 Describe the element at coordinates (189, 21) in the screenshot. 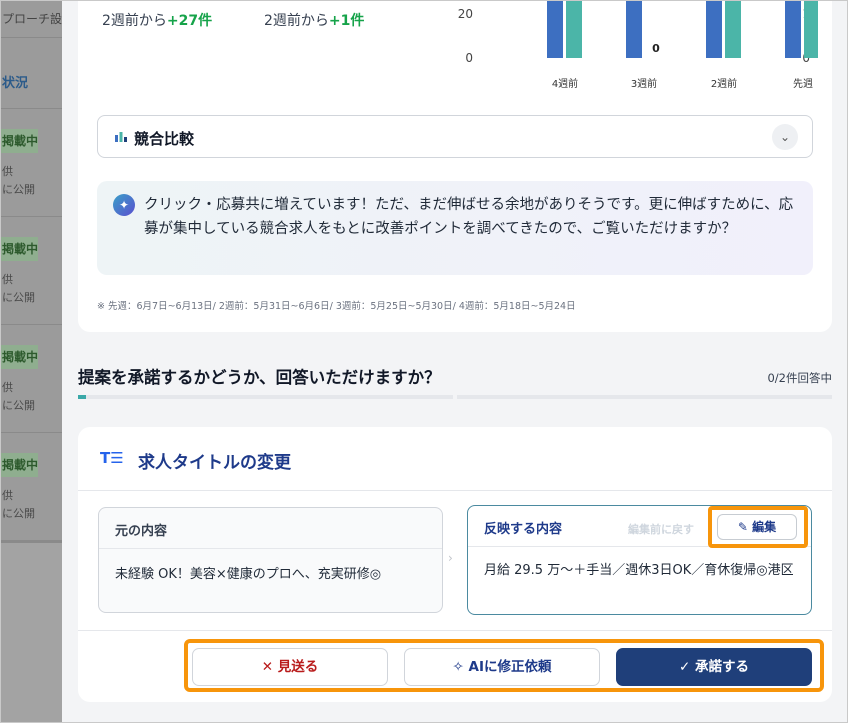

I see `stat-delta: +27件` at that location.